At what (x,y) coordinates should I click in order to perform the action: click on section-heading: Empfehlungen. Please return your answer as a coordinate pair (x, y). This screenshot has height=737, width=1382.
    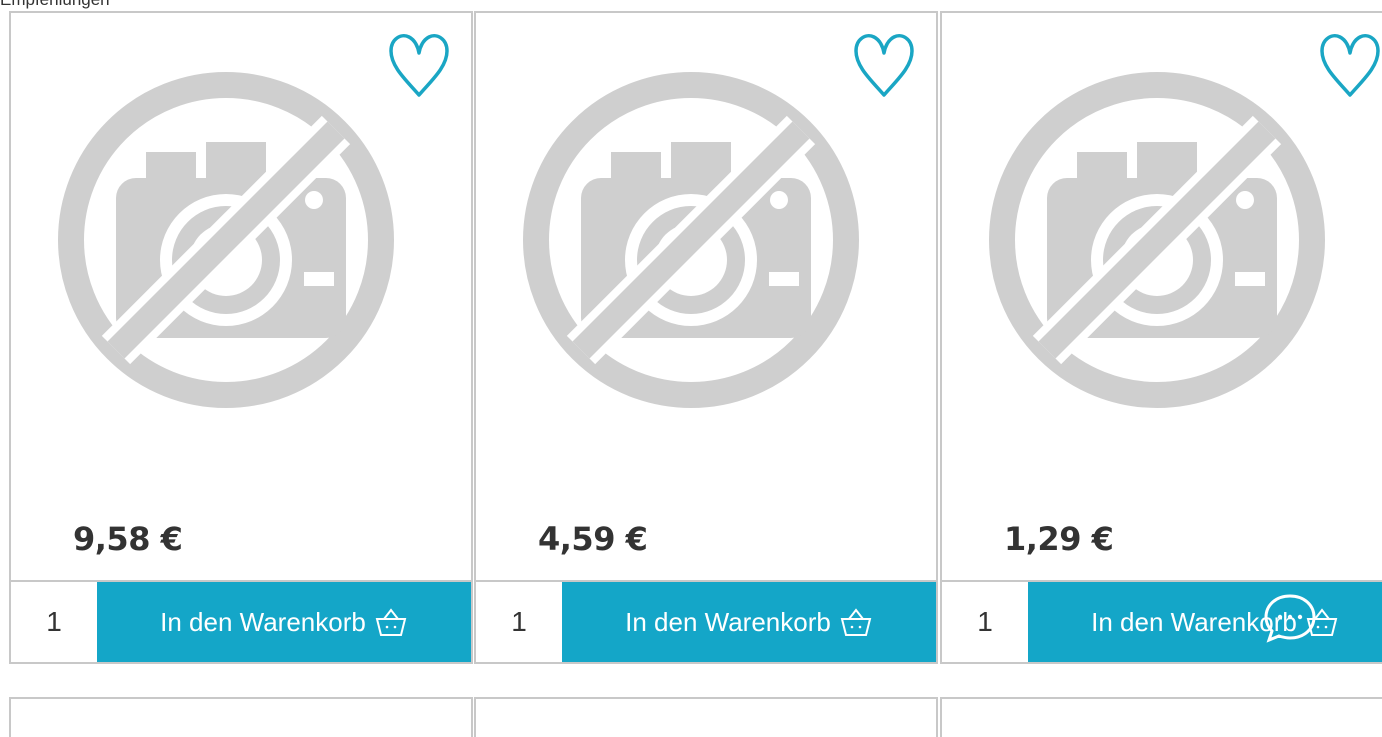
    Looking at the image, I should click on (55, 5).